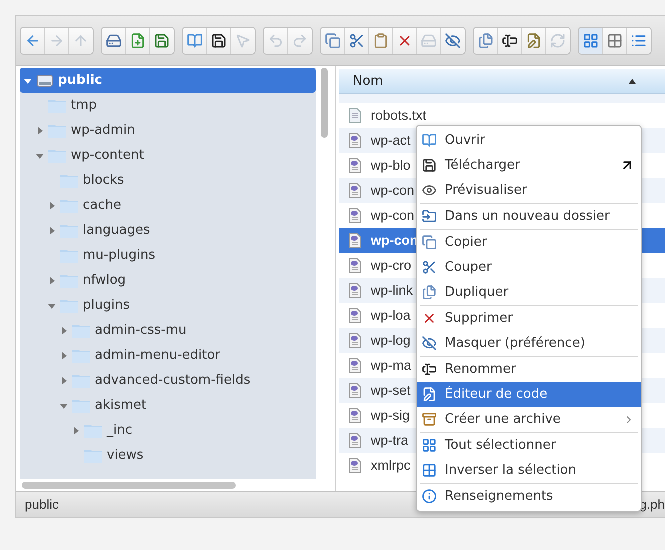 This screenshot has width=665, height=550. Describe the element at coordinates (558, 40) in the screenshot. I see `refresh-icon` at that location.